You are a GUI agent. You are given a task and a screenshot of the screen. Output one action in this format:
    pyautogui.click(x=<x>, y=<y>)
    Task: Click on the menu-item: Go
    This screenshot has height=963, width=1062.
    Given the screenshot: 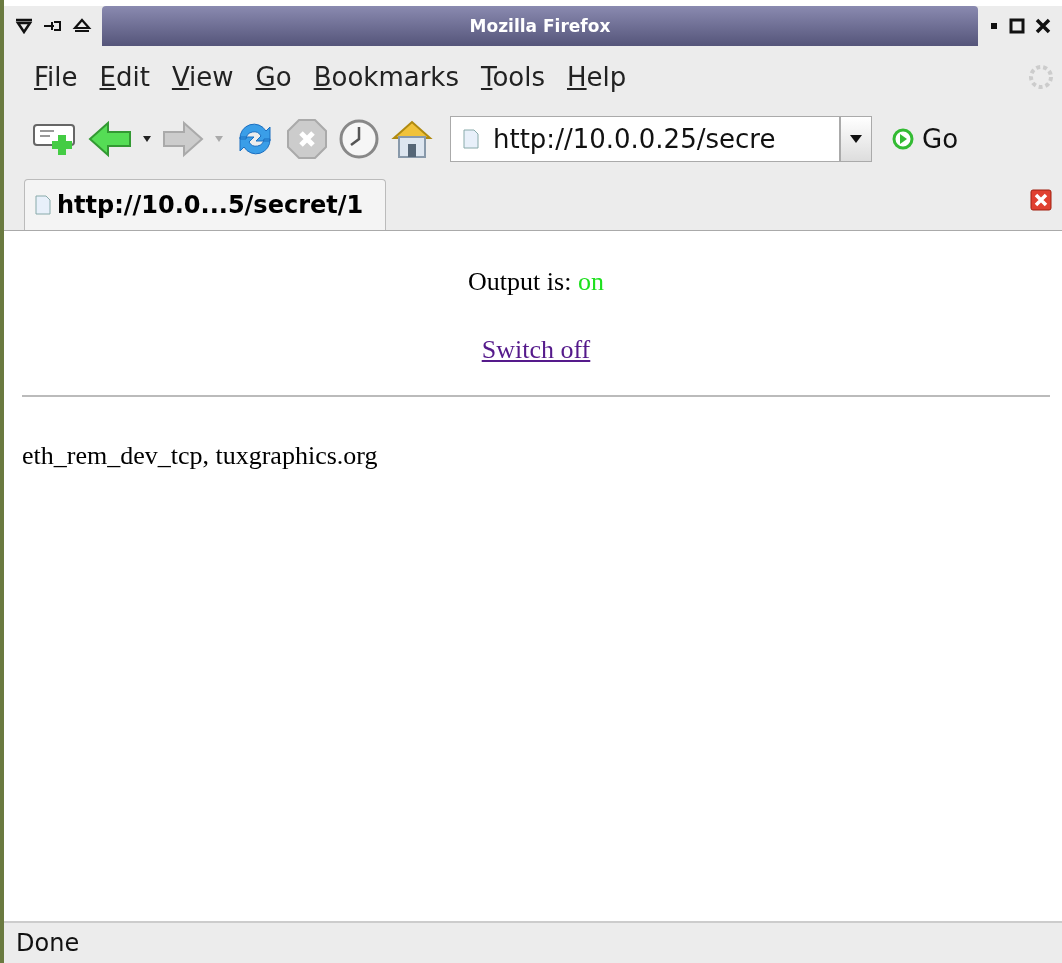 What is the action you would take?
    pyautogui.click(x=273, y=77)
    